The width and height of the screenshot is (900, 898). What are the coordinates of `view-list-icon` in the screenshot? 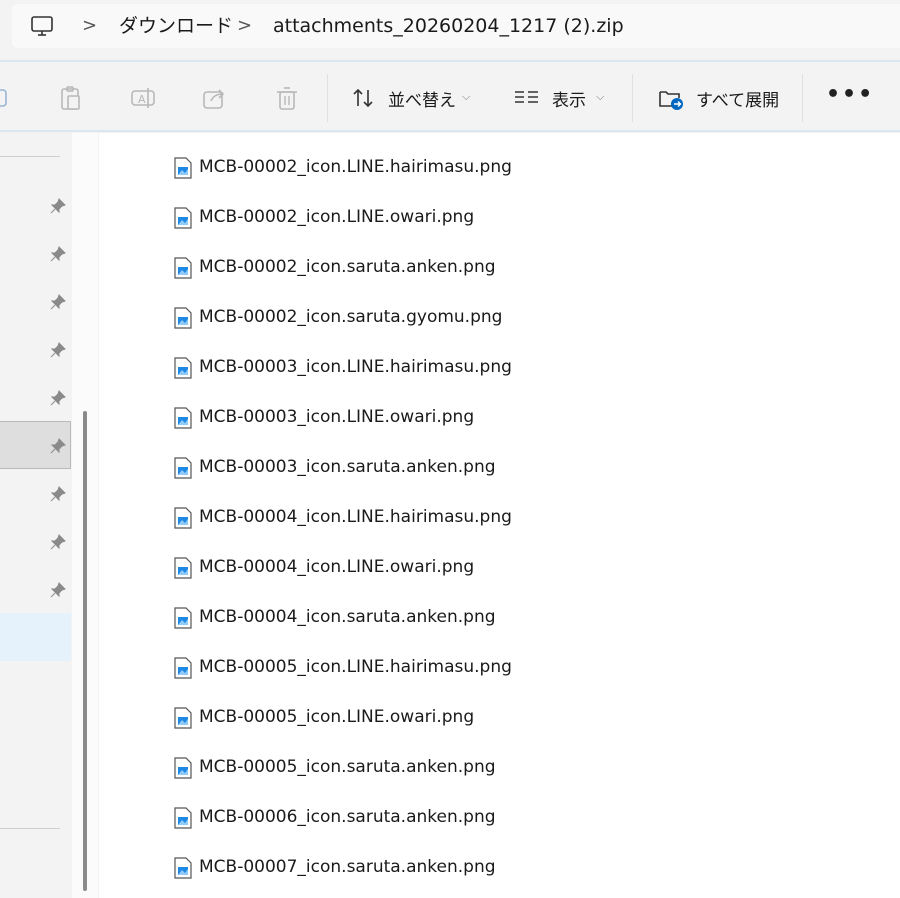 It's located at (527, 98).